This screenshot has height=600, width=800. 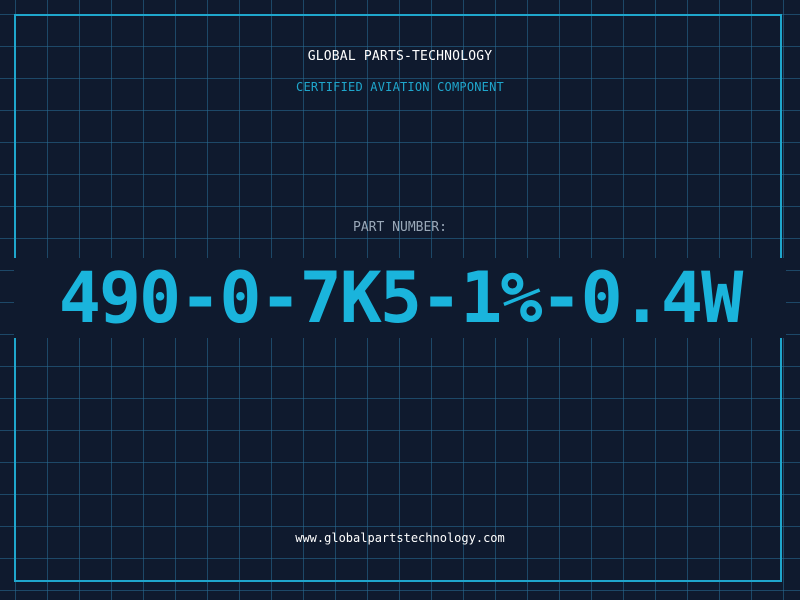 I want to click on certification-subtitle: CERTIFIED AVIATION COMPONENT, so click(x=400, y=87).